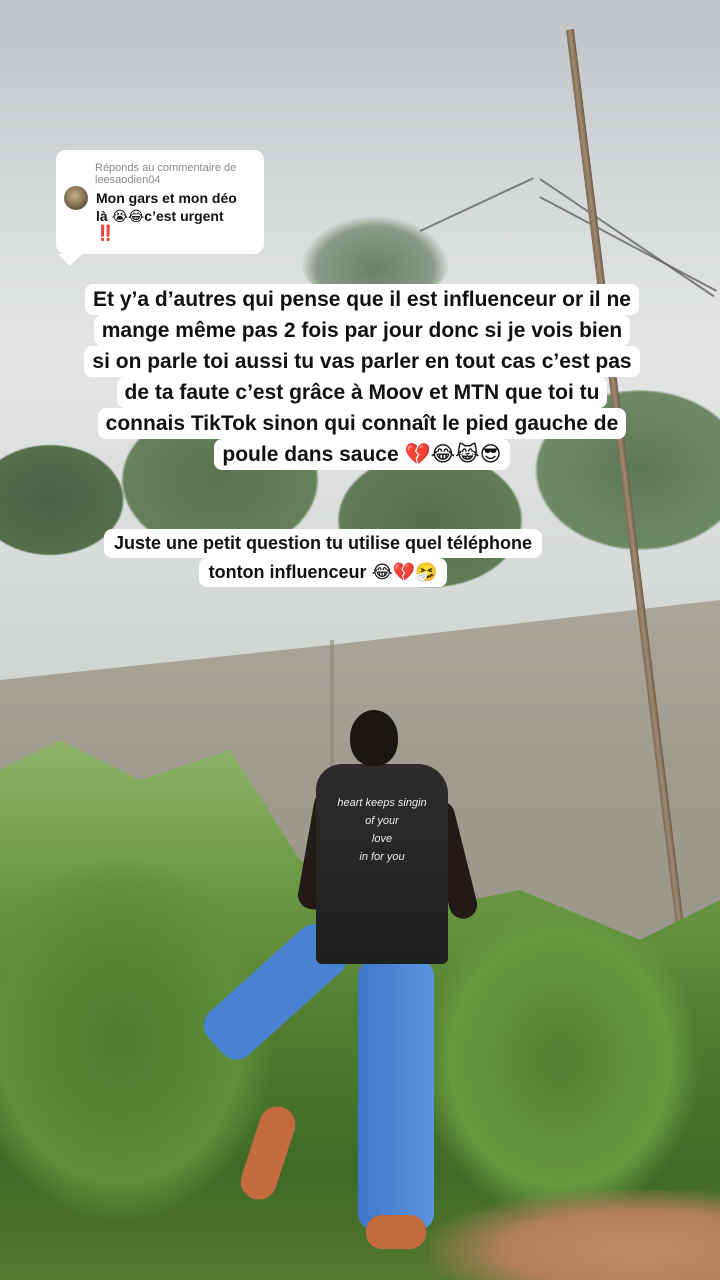 This screenshot has width=720, height=1280. Describe the element at coordinates (396, 1232) in the screenshot. I see `sandal` at that location.